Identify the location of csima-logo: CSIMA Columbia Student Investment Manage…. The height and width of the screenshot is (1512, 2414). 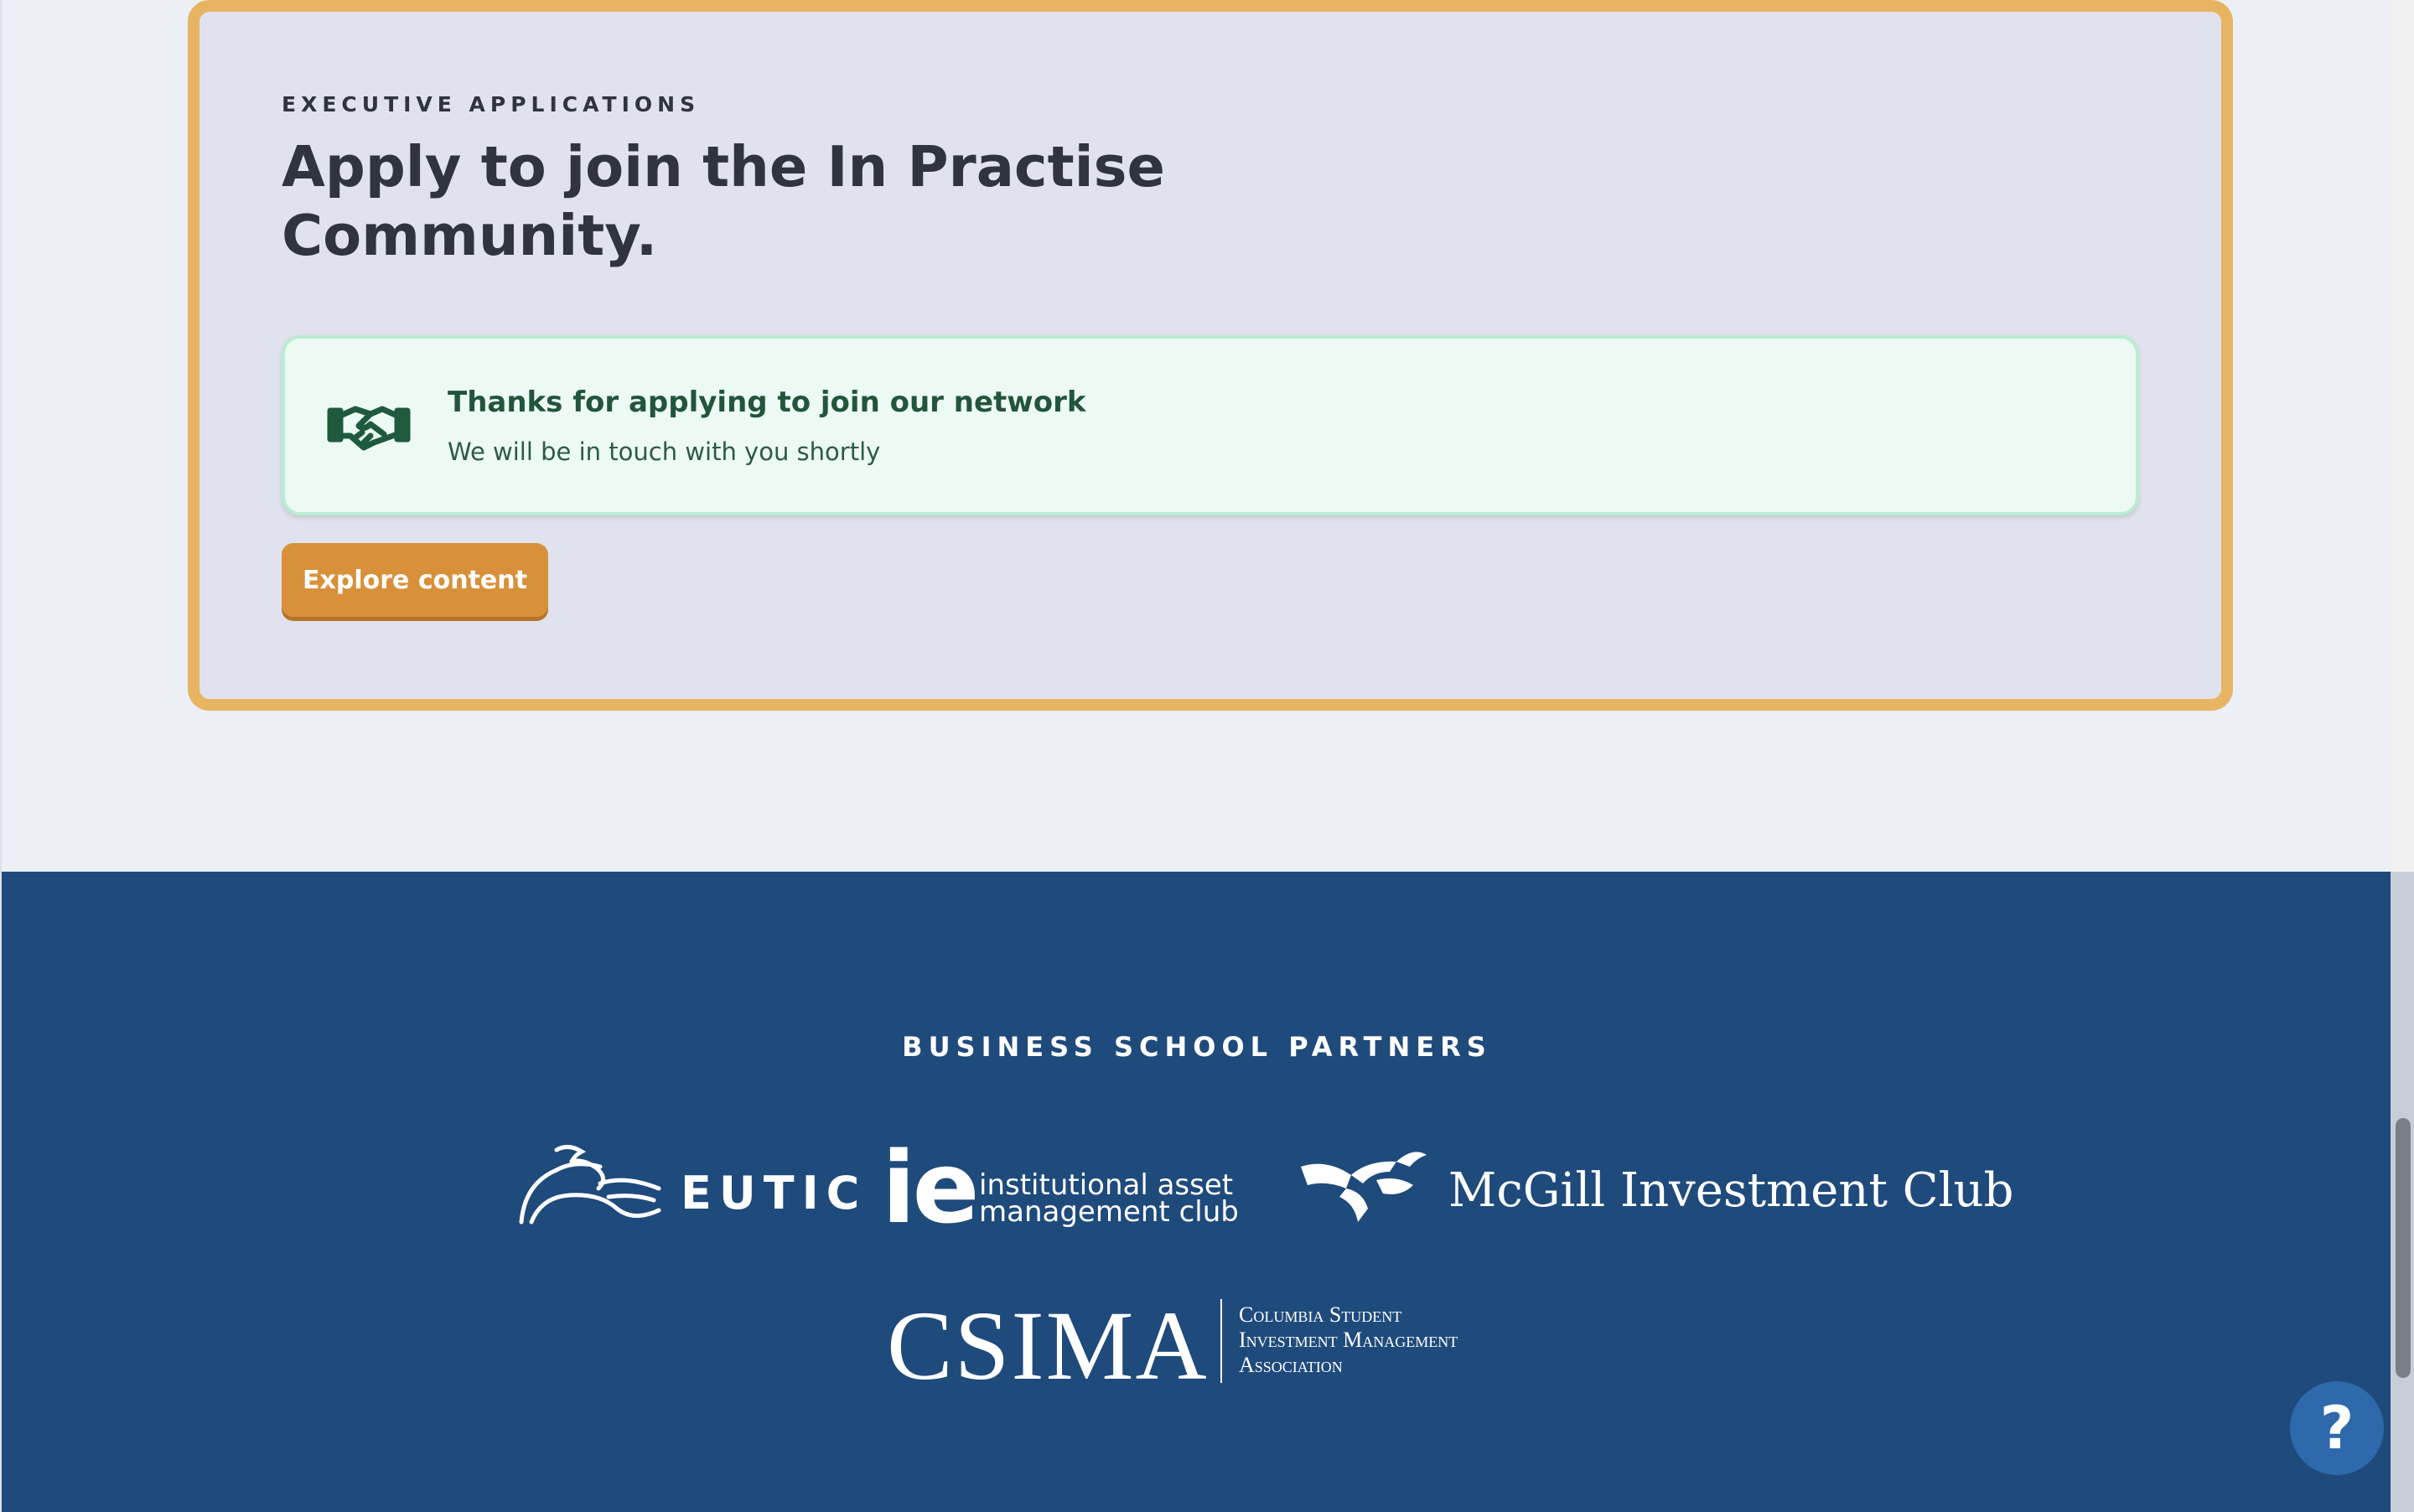
(1214, 1346).